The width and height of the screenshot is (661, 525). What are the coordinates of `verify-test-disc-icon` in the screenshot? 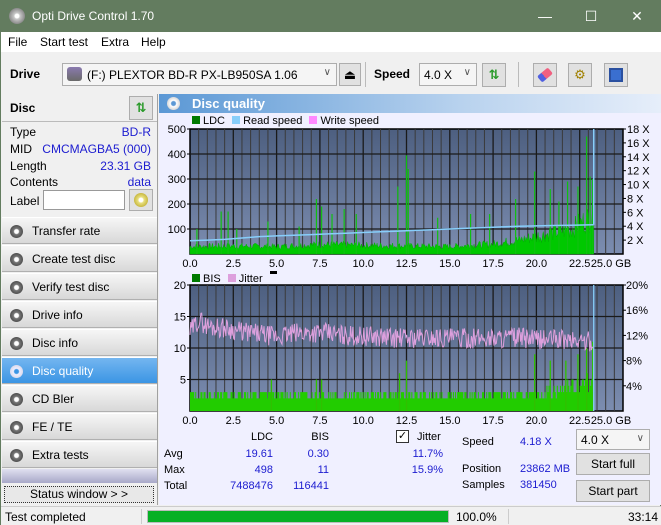 It's located at (16, 287).